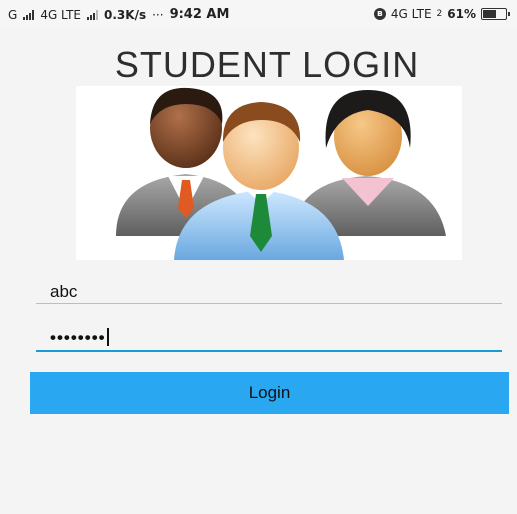  I want to click on password-value: ••••••••, so click(79, 338).